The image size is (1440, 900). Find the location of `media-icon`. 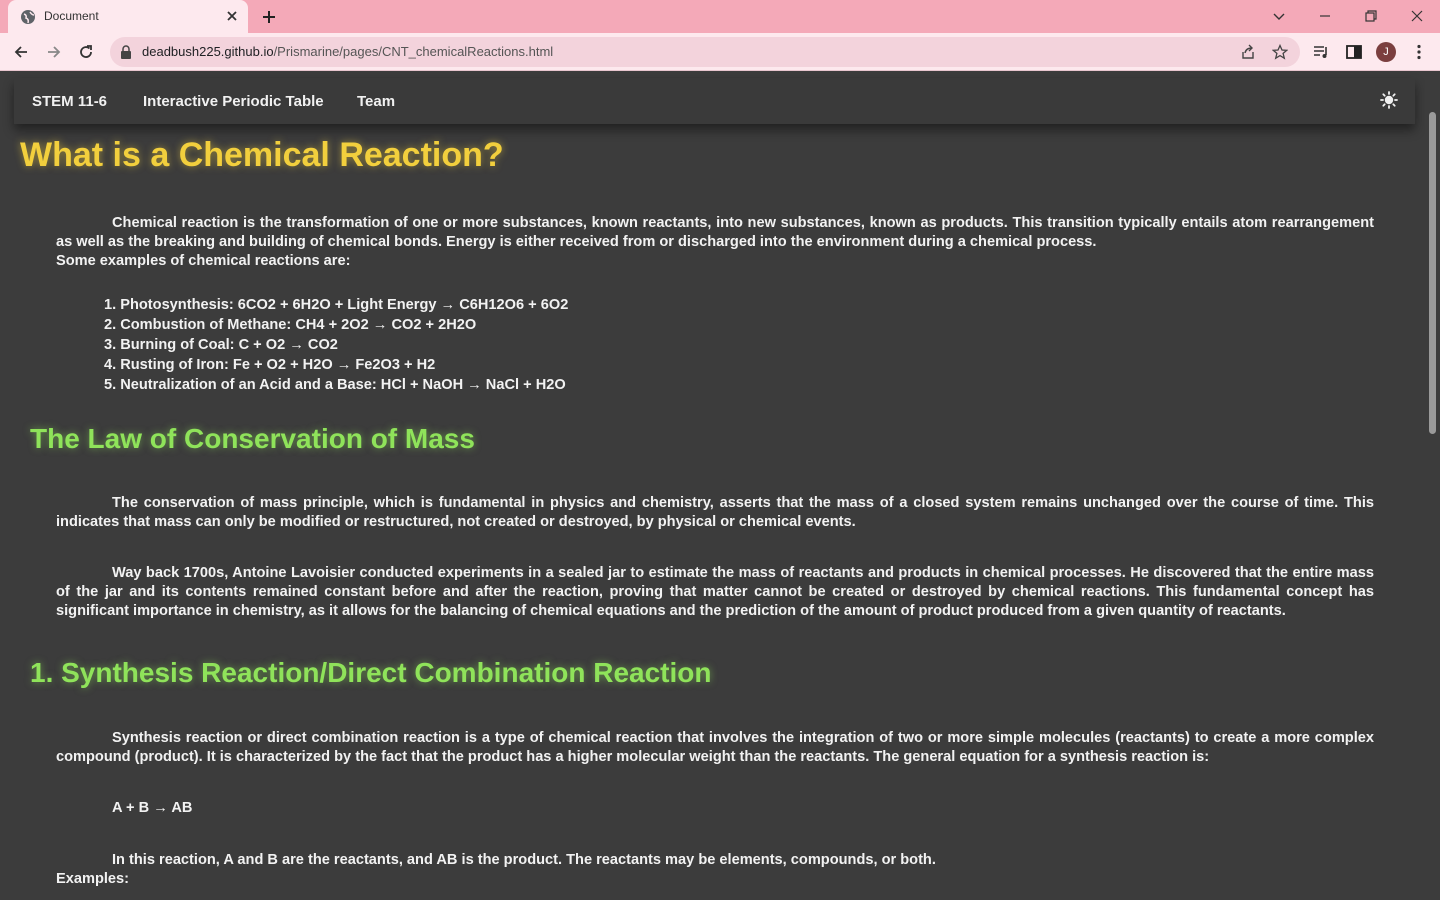

media-icon is located at coordinates (1321, 52).